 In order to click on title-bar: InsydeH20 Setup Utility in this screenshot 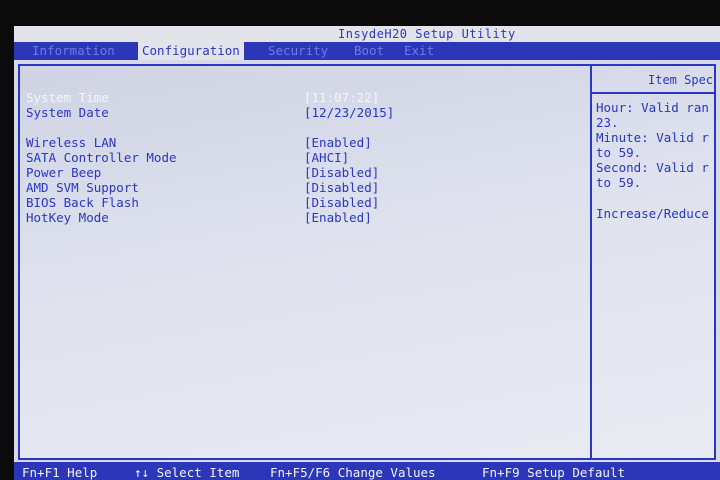, I will do `click(367, 34)`.